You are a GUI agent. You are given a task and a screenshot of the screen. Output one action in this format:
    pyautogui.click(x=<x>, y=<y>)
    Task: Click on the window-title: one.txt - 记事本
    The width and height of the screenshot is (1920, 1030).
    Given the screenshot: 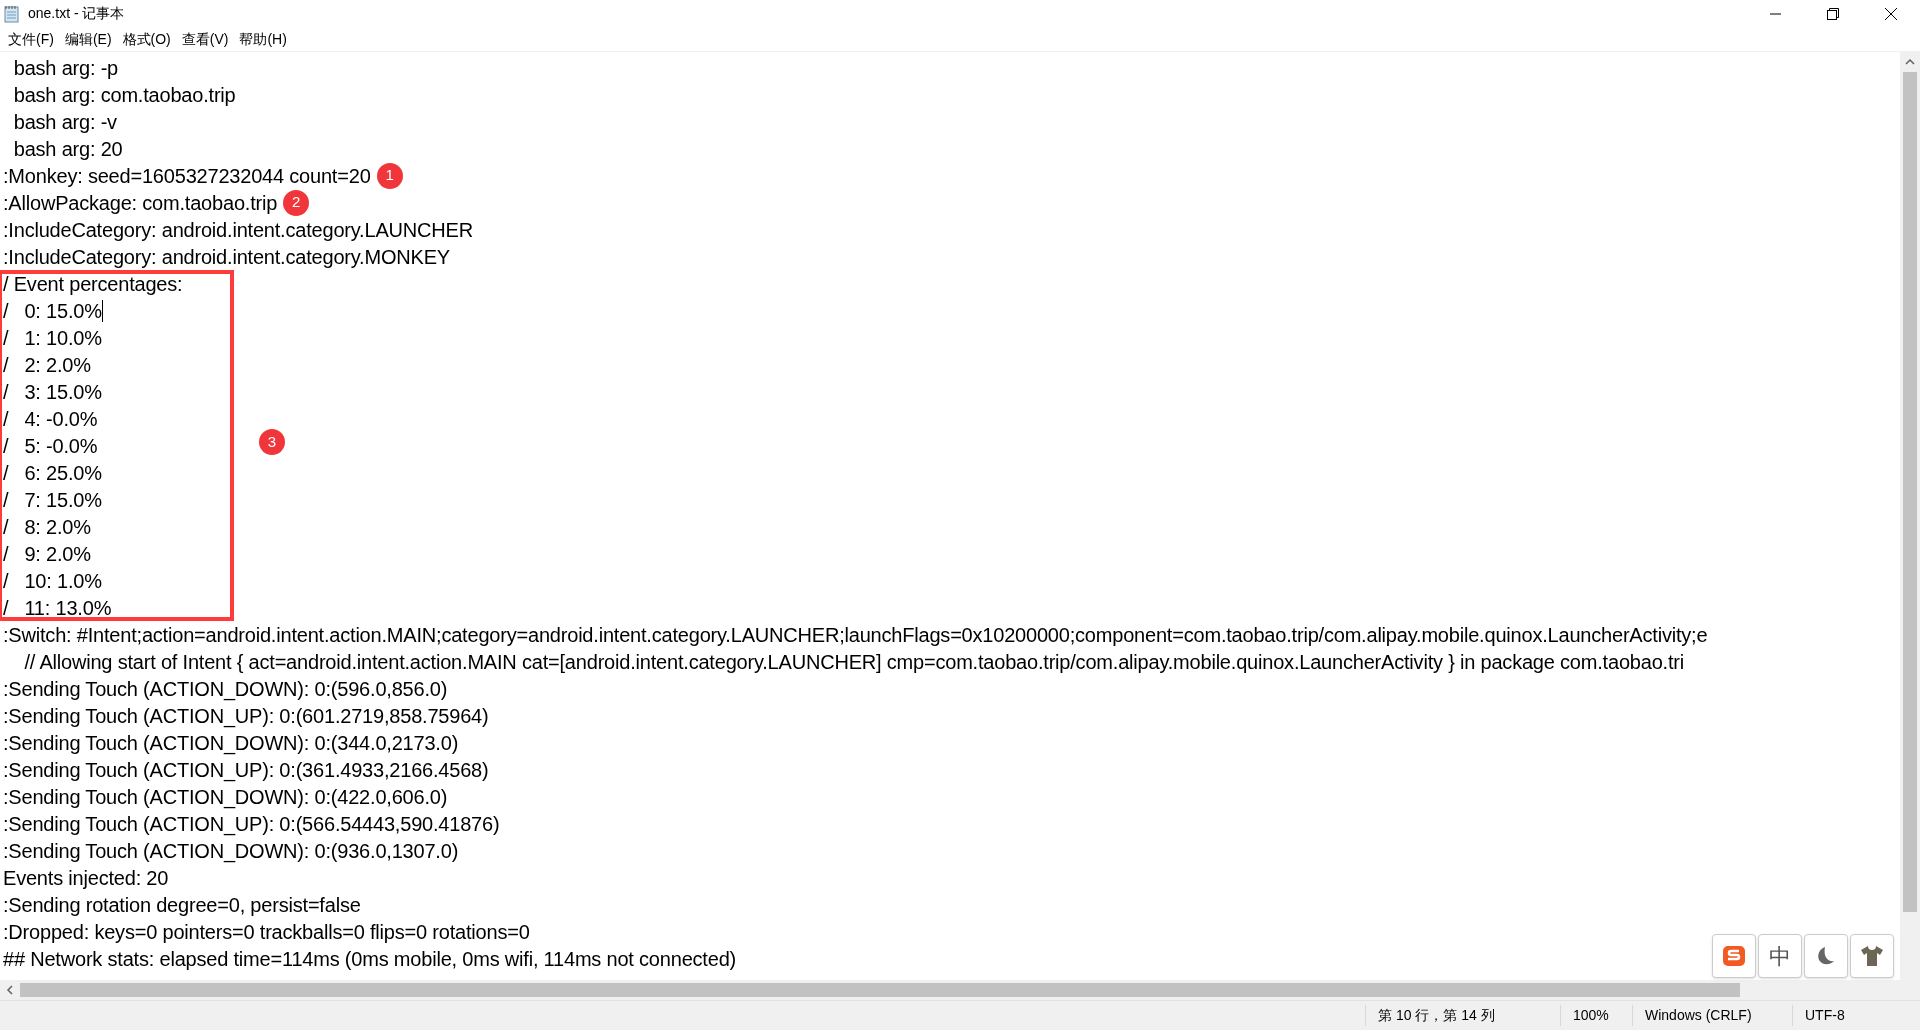 What is the action you would take?
    pyautogui.click(x=76, y=13)
    